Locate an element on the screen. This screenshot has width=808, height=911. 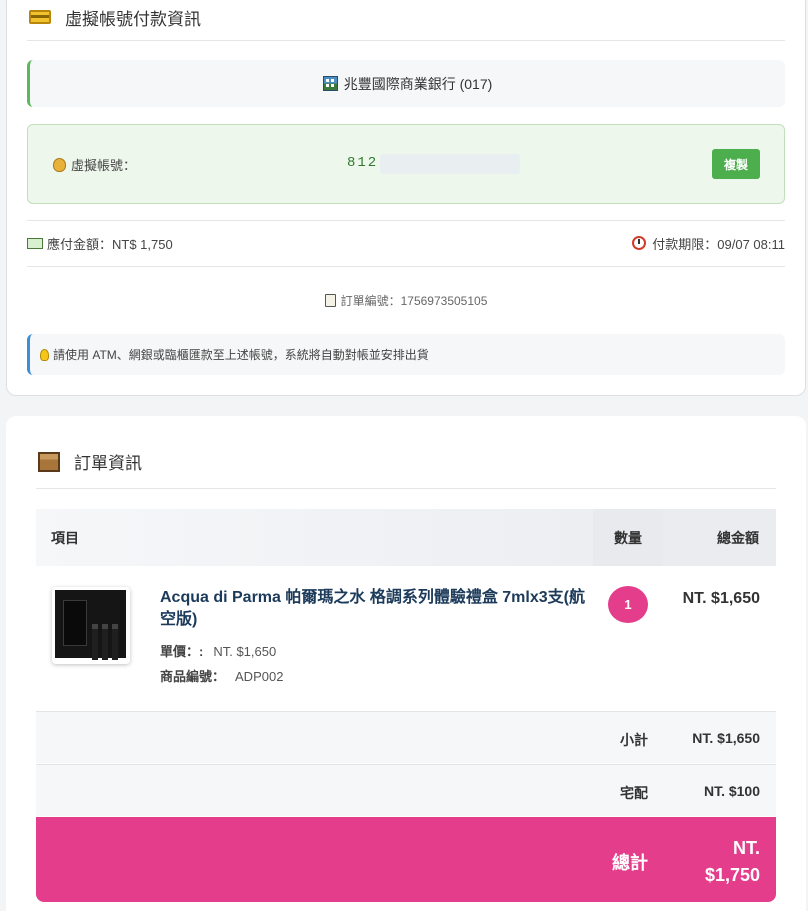
account-label: 虛擬帳號： is located at coordinates (94, 164).